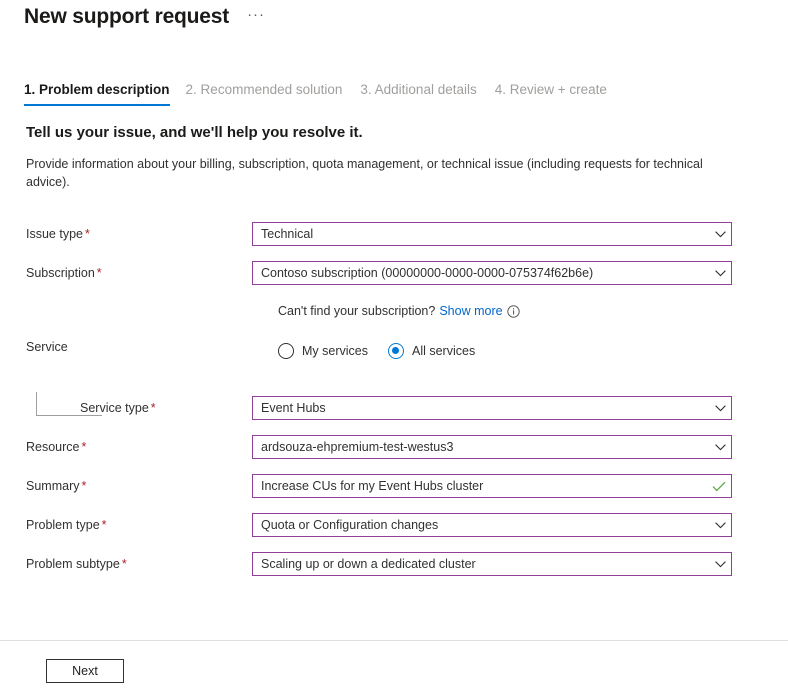 Image resolution: width=788 pixels, height=699 pixels. I want to click on subscription-help-note: Can't find your subscription? Show more, so click(399, 311).